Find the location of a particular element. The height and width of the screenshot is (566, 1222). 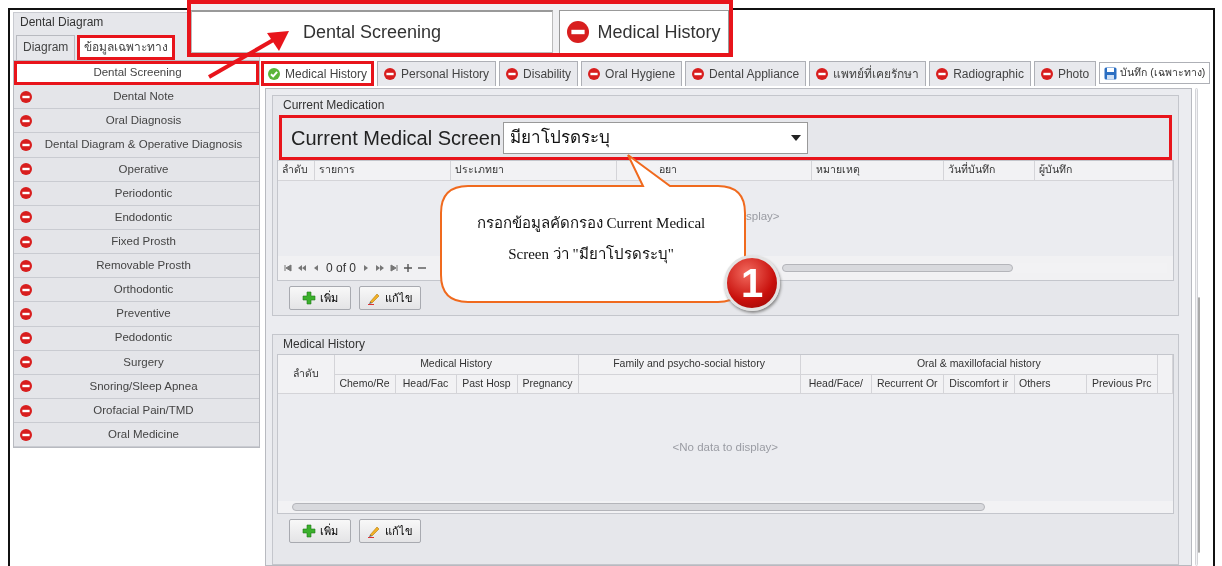

save-button: บันทึก (เฉพาะทาง) is located at coordinates (1155, 73).